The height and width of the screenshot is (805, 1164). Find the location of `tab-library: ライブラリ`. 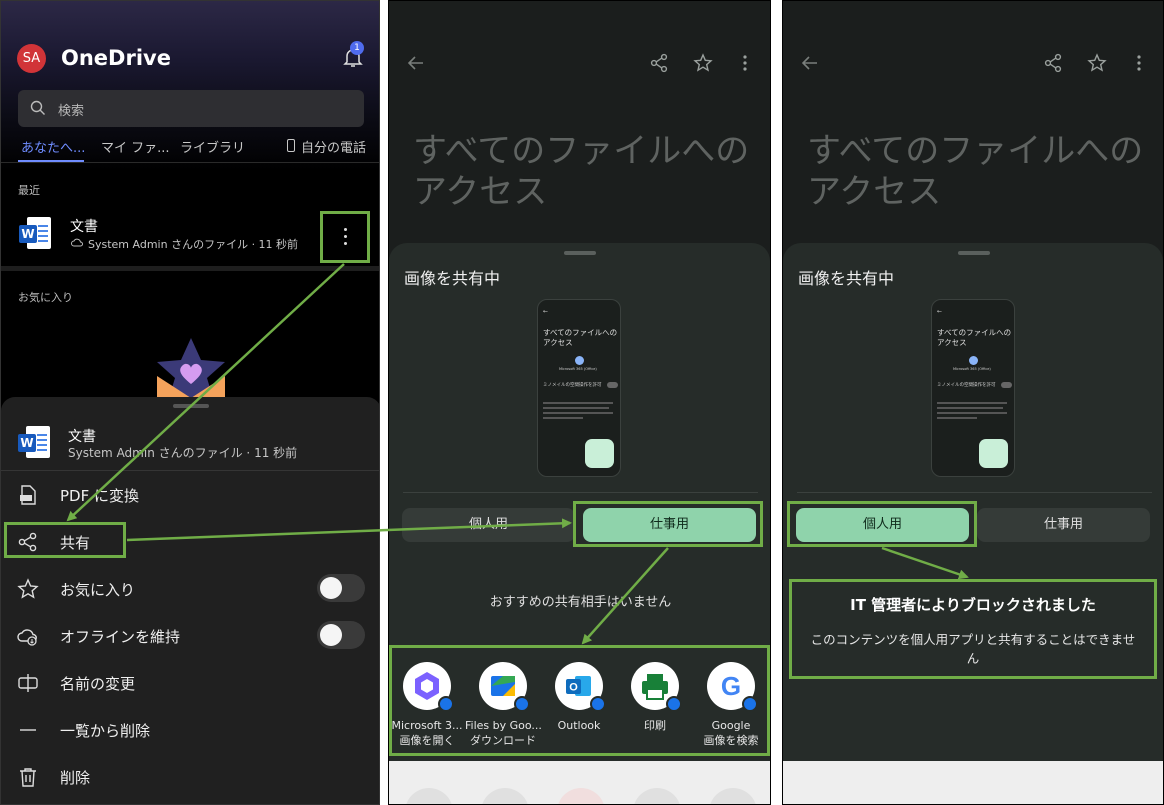

tab-library: ライブラリ is located at coordinates (212, 146).